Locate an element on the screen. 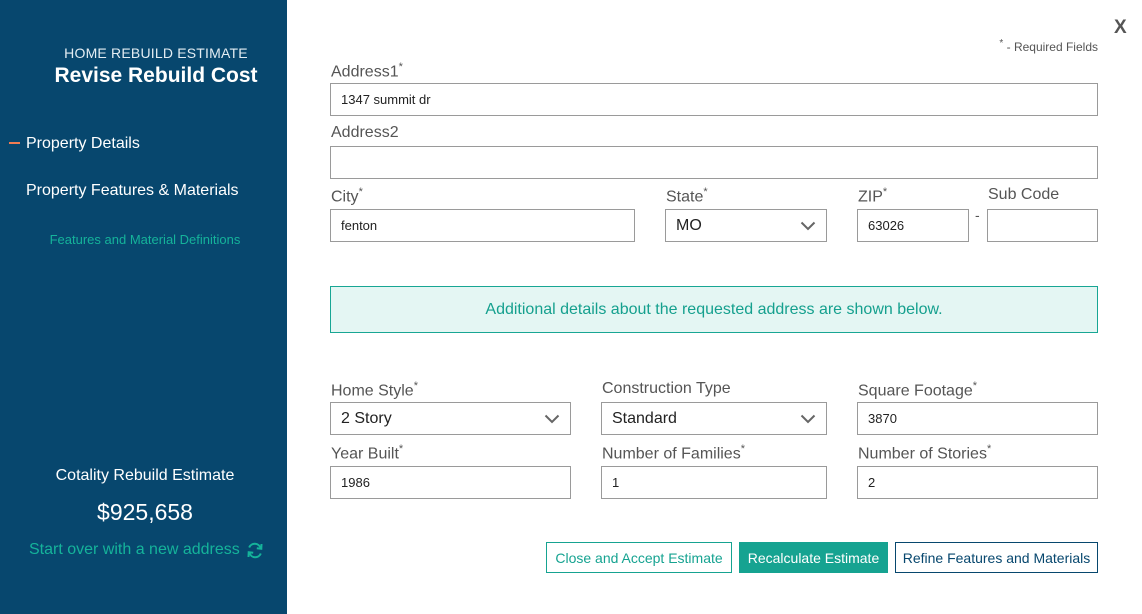 The height and width of the screenshot is (614, 1142). square-footage-value: 3870 is located at coordinates (882, 418).